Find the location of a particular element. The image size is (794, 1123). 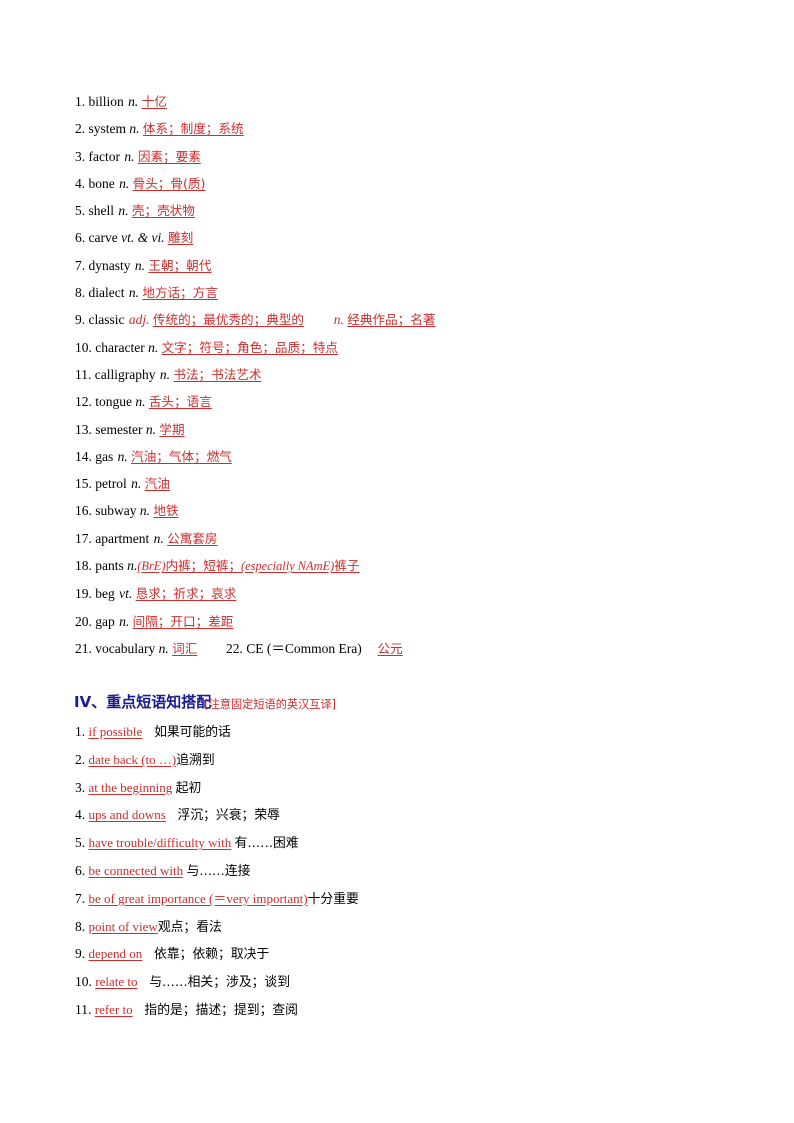

phrase-english: relate to is located at coordinates (116, 982).